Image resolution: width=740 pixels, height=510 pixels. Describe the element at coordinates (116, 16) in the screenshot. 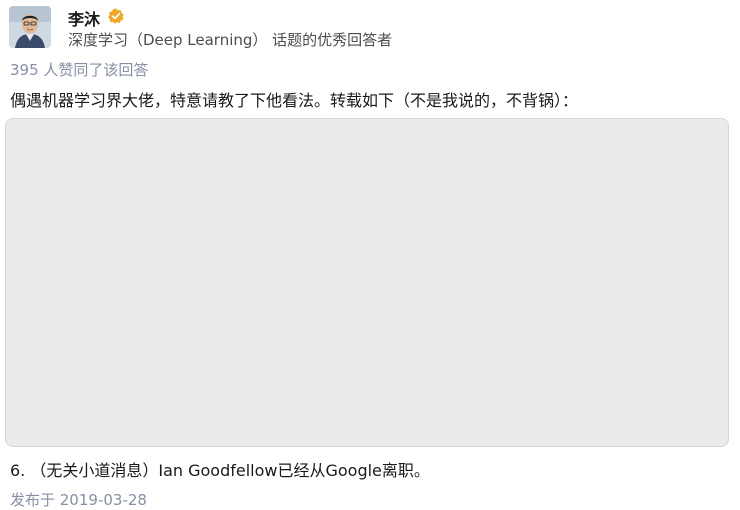

I see `excellent-answerer-badge-icon` at that location.